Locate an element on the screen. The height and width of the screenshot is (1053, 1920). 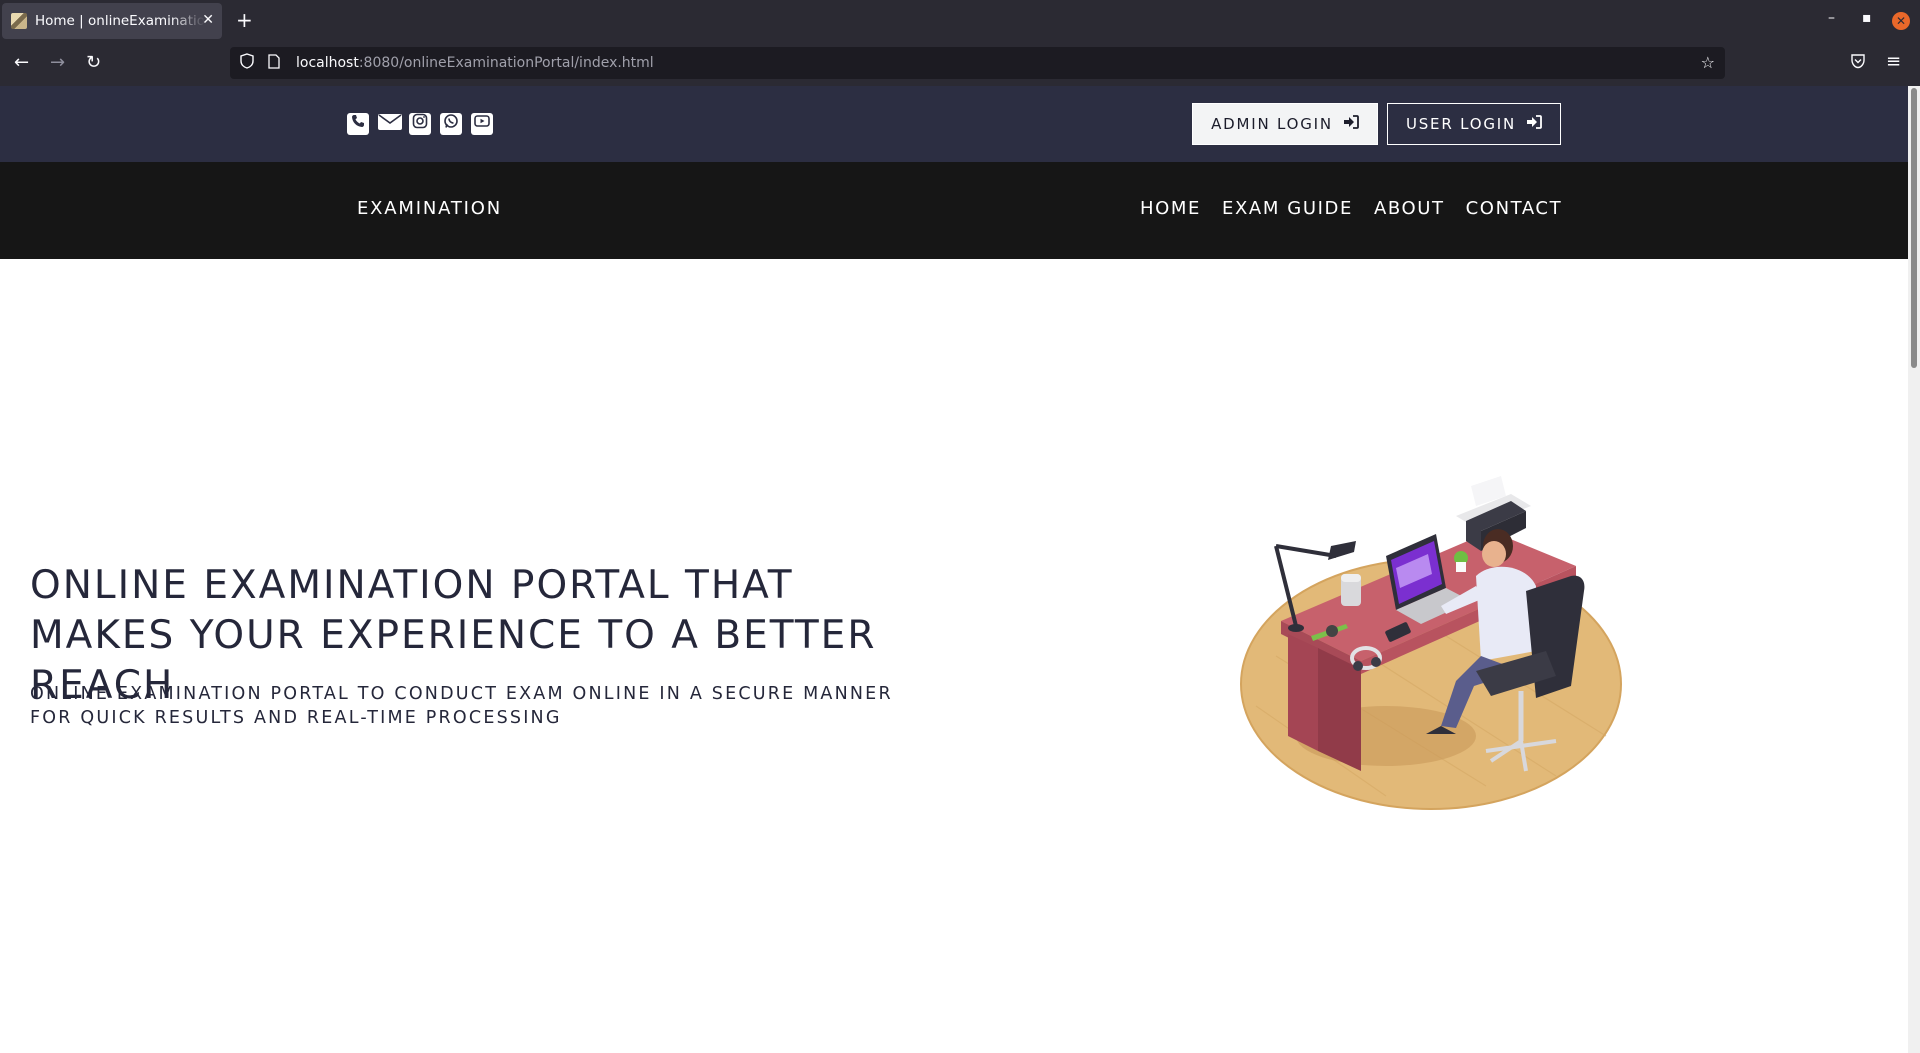
youtube-icon is located at coordinates (482, 124).